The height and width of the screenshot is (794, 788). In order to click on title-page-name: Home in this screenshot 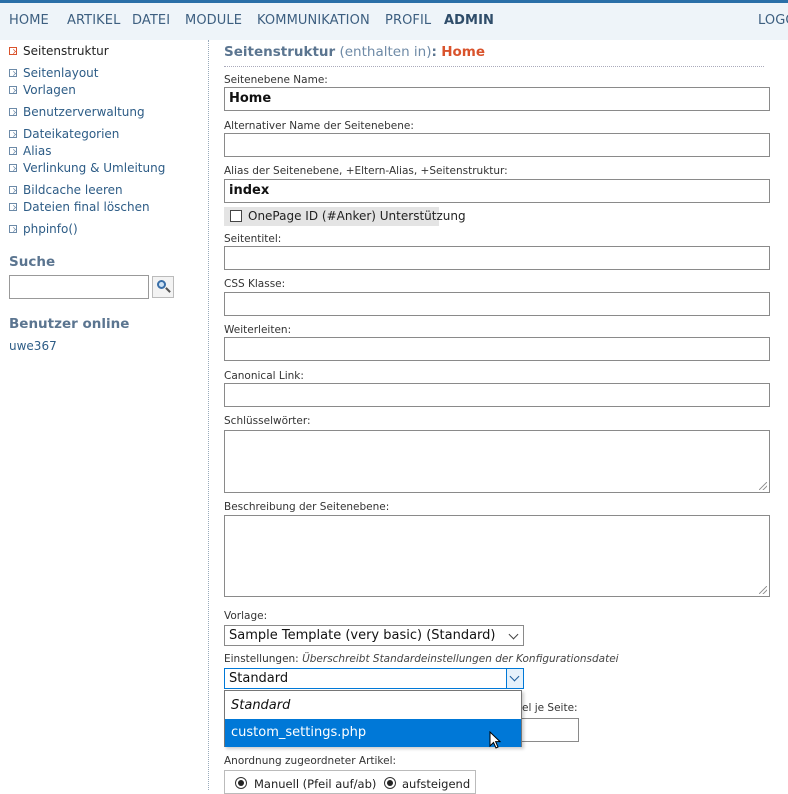, I will do `click(463, 52)`.